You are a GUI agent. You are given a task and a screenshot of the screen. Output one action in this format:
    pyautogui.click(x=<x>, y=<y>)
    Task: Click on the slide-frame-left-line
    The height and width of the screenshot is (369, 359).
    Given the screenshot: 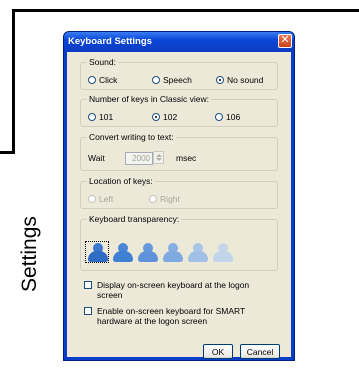 What is the action you would take?
    pyautogui.click(x=13, y=81)
    